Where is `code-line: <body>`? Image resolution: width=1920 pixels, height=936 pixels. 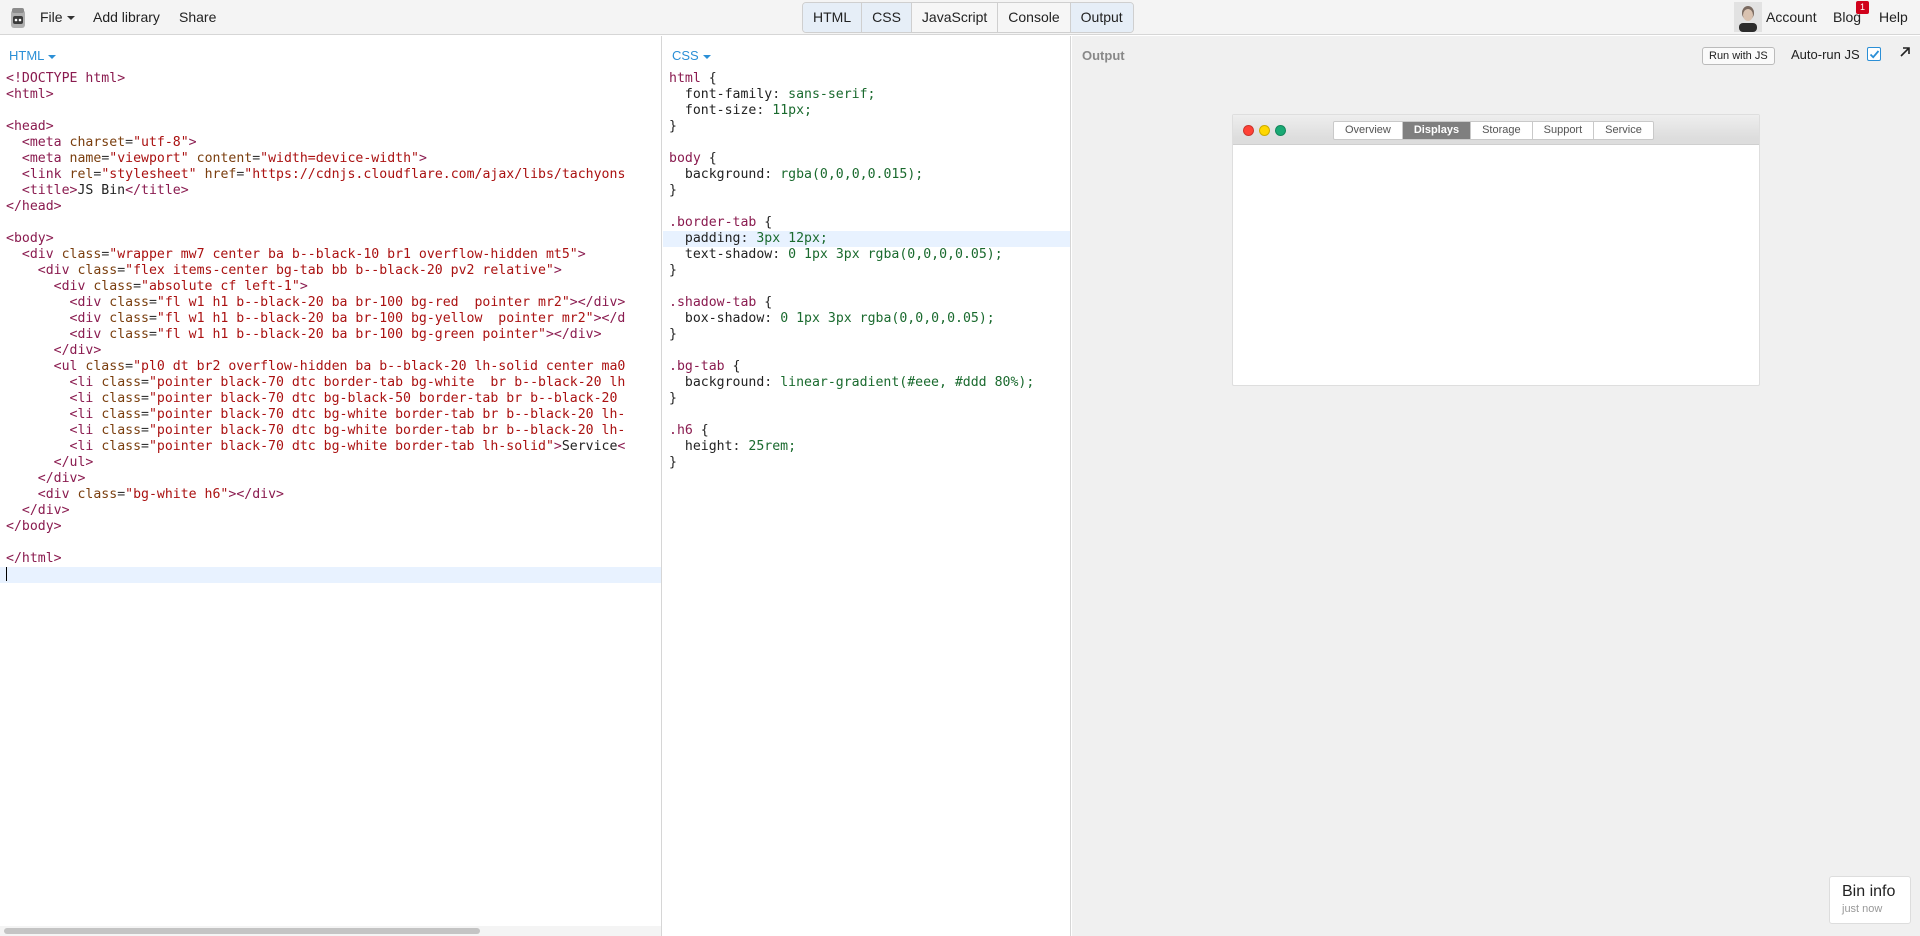
code-line: <body> is located at coordinates (330, 239).